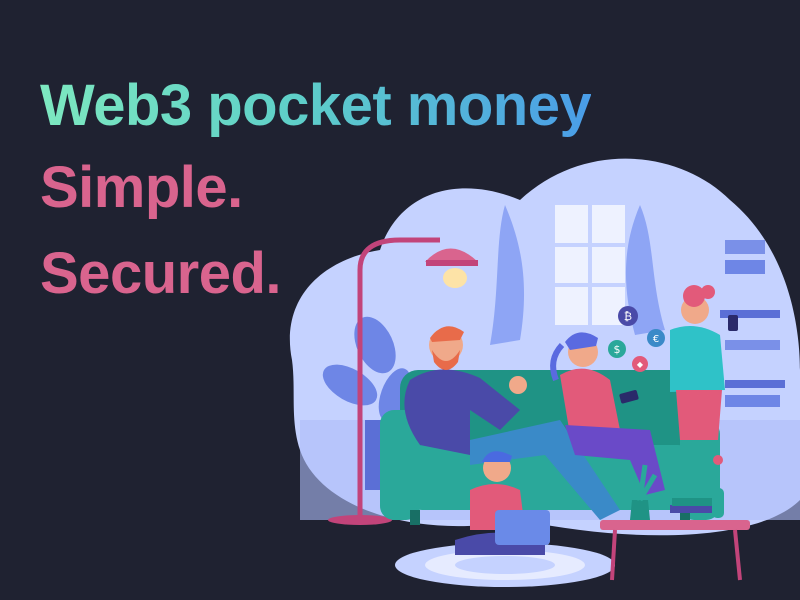 The image size is (800, 600). I want to click on bitcoin-symbol: ₿, so click(628, 316).